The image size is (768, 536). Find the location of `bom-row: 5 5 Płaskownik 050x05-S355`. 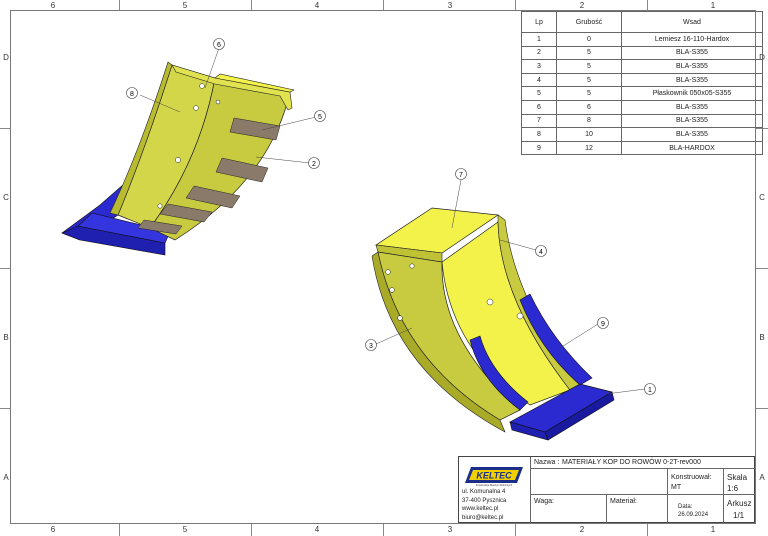

bom-row: 5 5 Płaskownik 050x05-S355 is located at coordinates (642, 93).